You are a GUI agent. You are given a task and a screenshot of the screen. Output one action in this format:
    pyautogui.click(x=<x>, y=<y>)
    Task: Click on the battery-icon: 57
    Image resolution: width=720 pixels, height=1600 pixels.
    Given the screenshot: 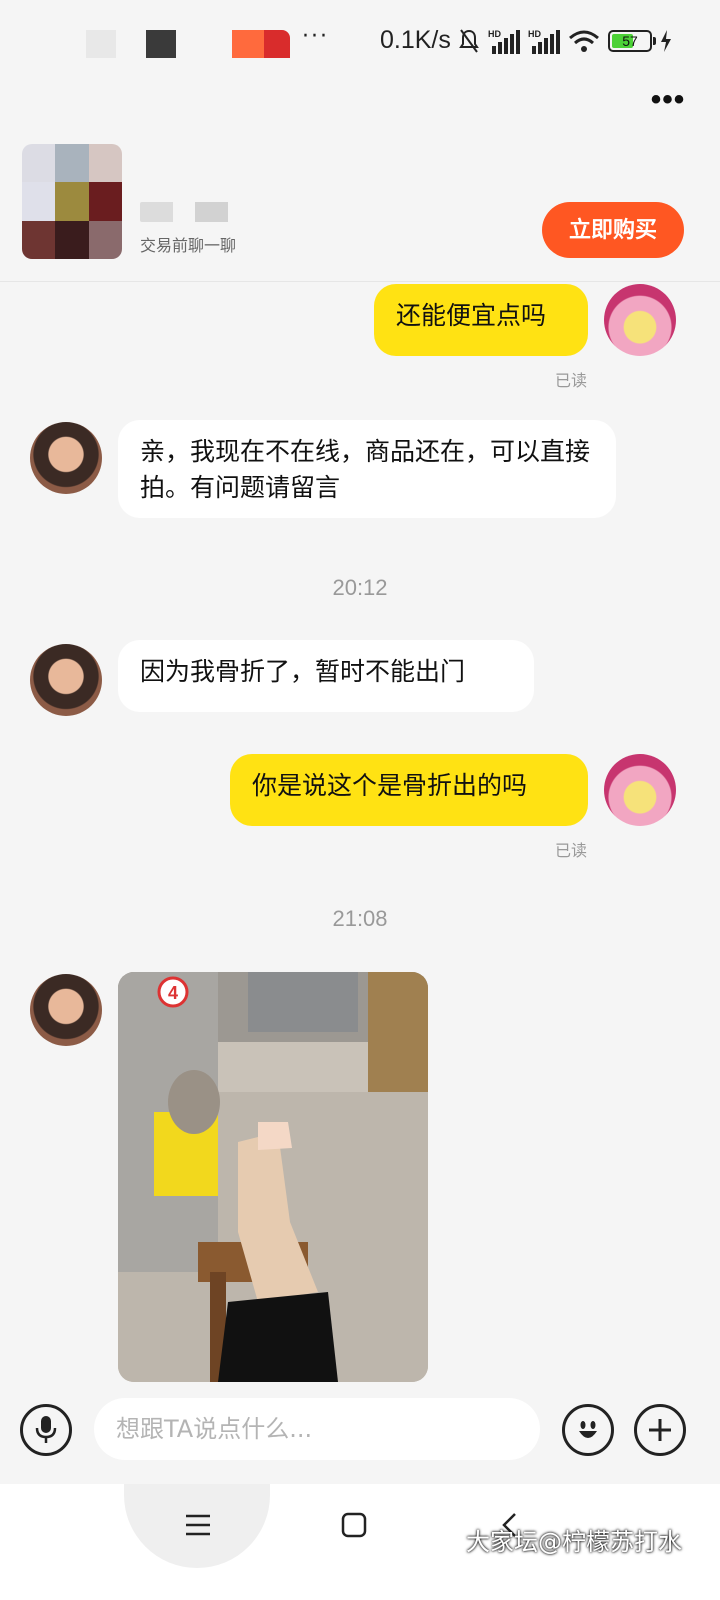 What is the action you would take?
    pyautogui.click(x=632, y=41)
    